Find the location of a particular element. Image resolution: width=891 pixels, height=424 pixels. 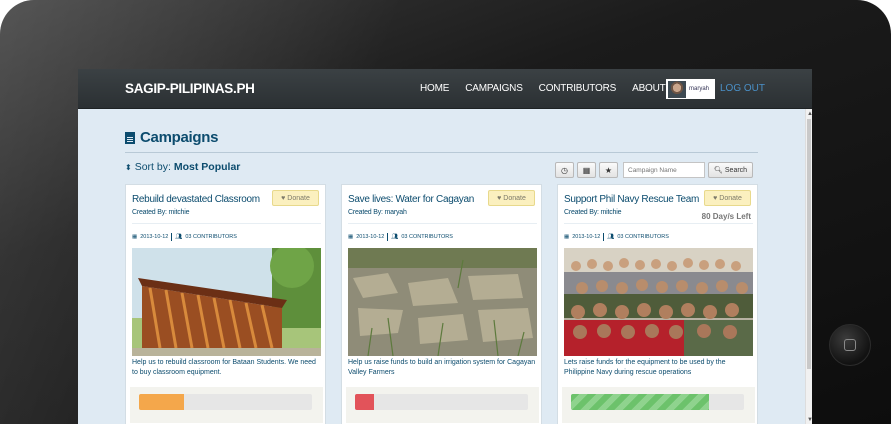

vertical-scrollbar: ▲ ▼ is located at coordinates (808, 266).